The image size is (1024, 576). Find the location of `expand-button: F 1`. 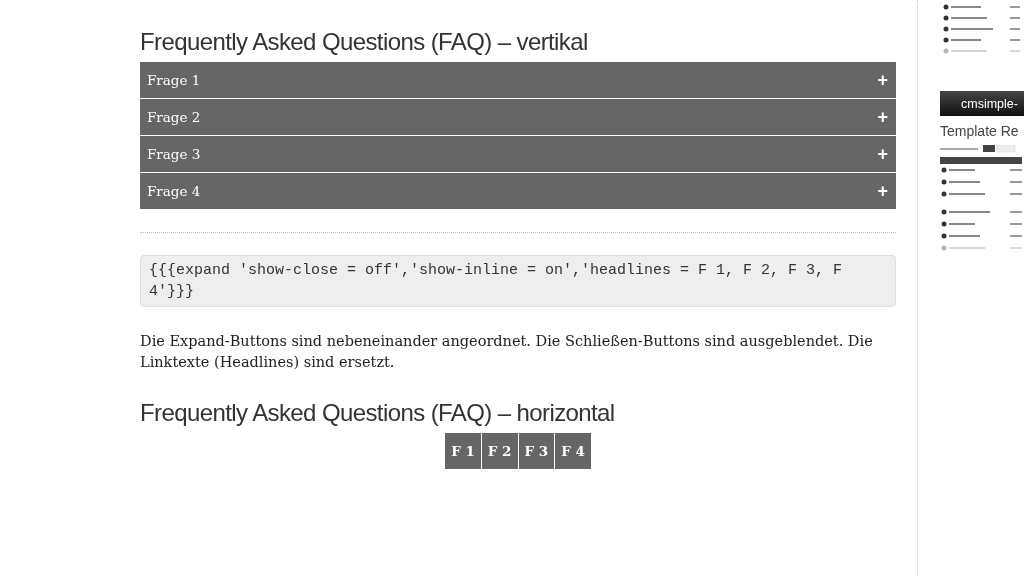

expand-button: F 1 is located at coordinates (463, 451).